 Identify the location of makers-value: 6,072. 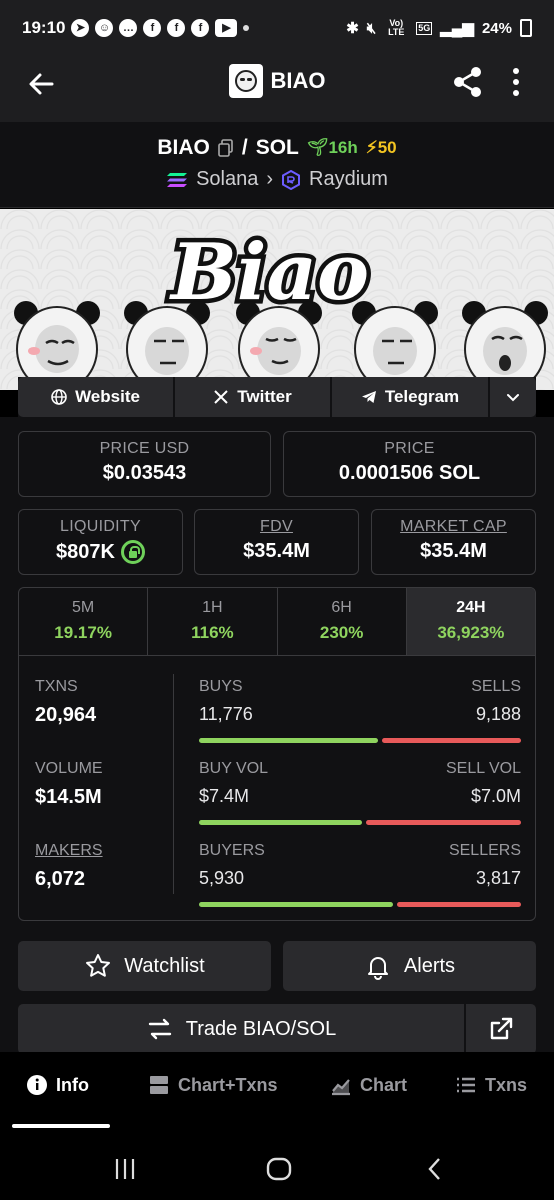
(60, 879).